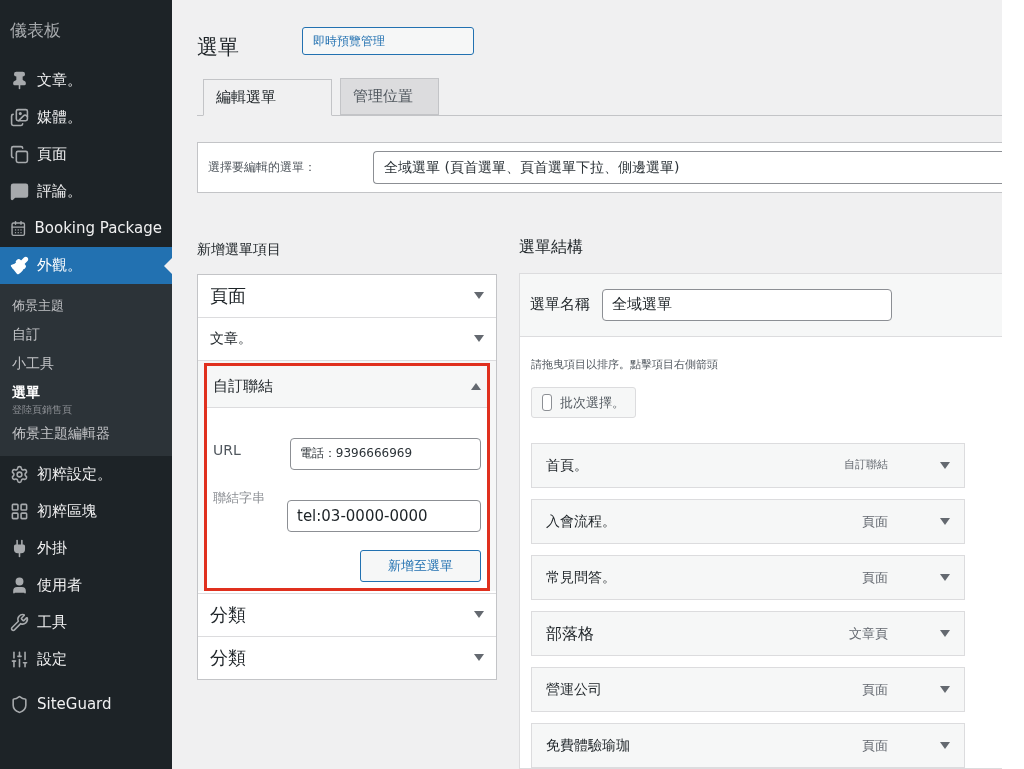 This screenshot has width=1024, height=769. Describe the element at coordinates (868, 633) in the screenshot. I see `item-type: 文章頁` at that location.